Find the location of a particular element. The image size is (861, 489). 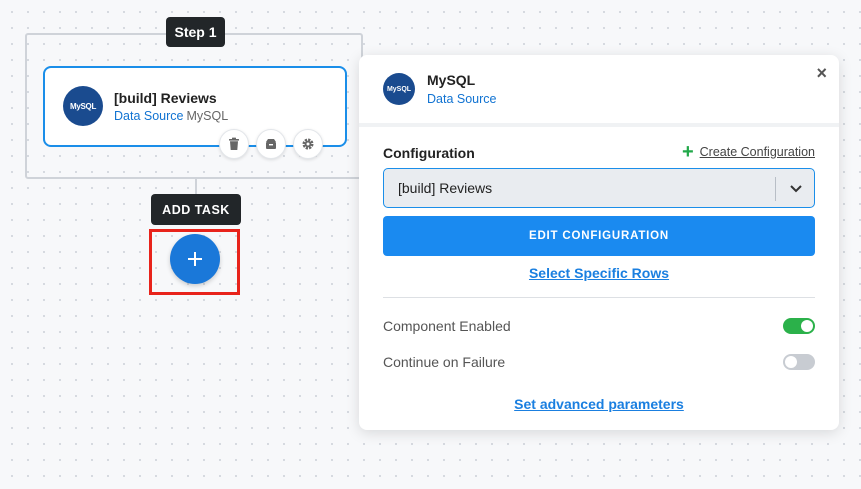

task-component: MySQL is located at coordinates (207, 116).